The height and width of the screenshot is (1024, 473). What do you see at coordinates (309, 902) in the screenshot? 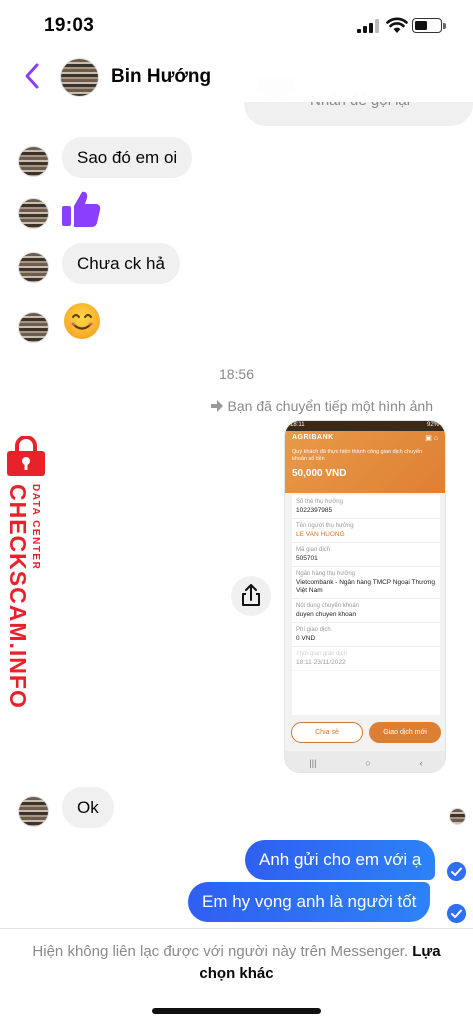
I see `message-bubble-outgoing: Em hy vọng anh là người tốt` at bounding box center [309, 902].